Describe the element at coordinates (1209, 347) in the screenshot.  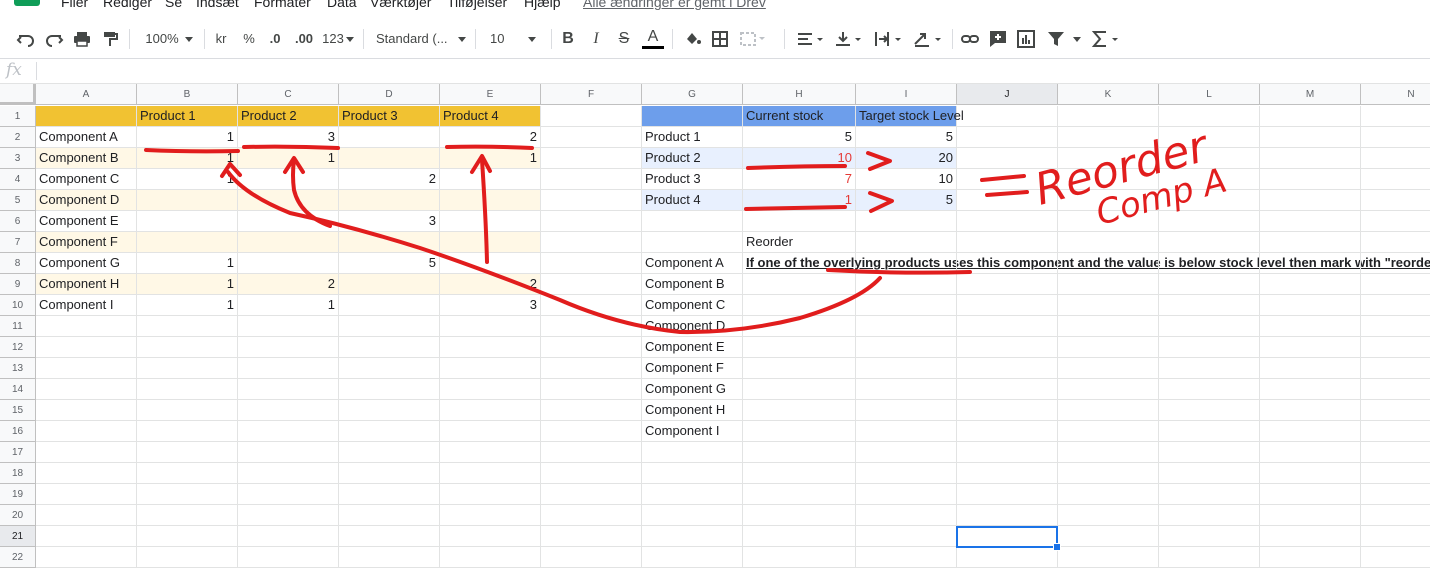
I see `cell-l12` at that location.